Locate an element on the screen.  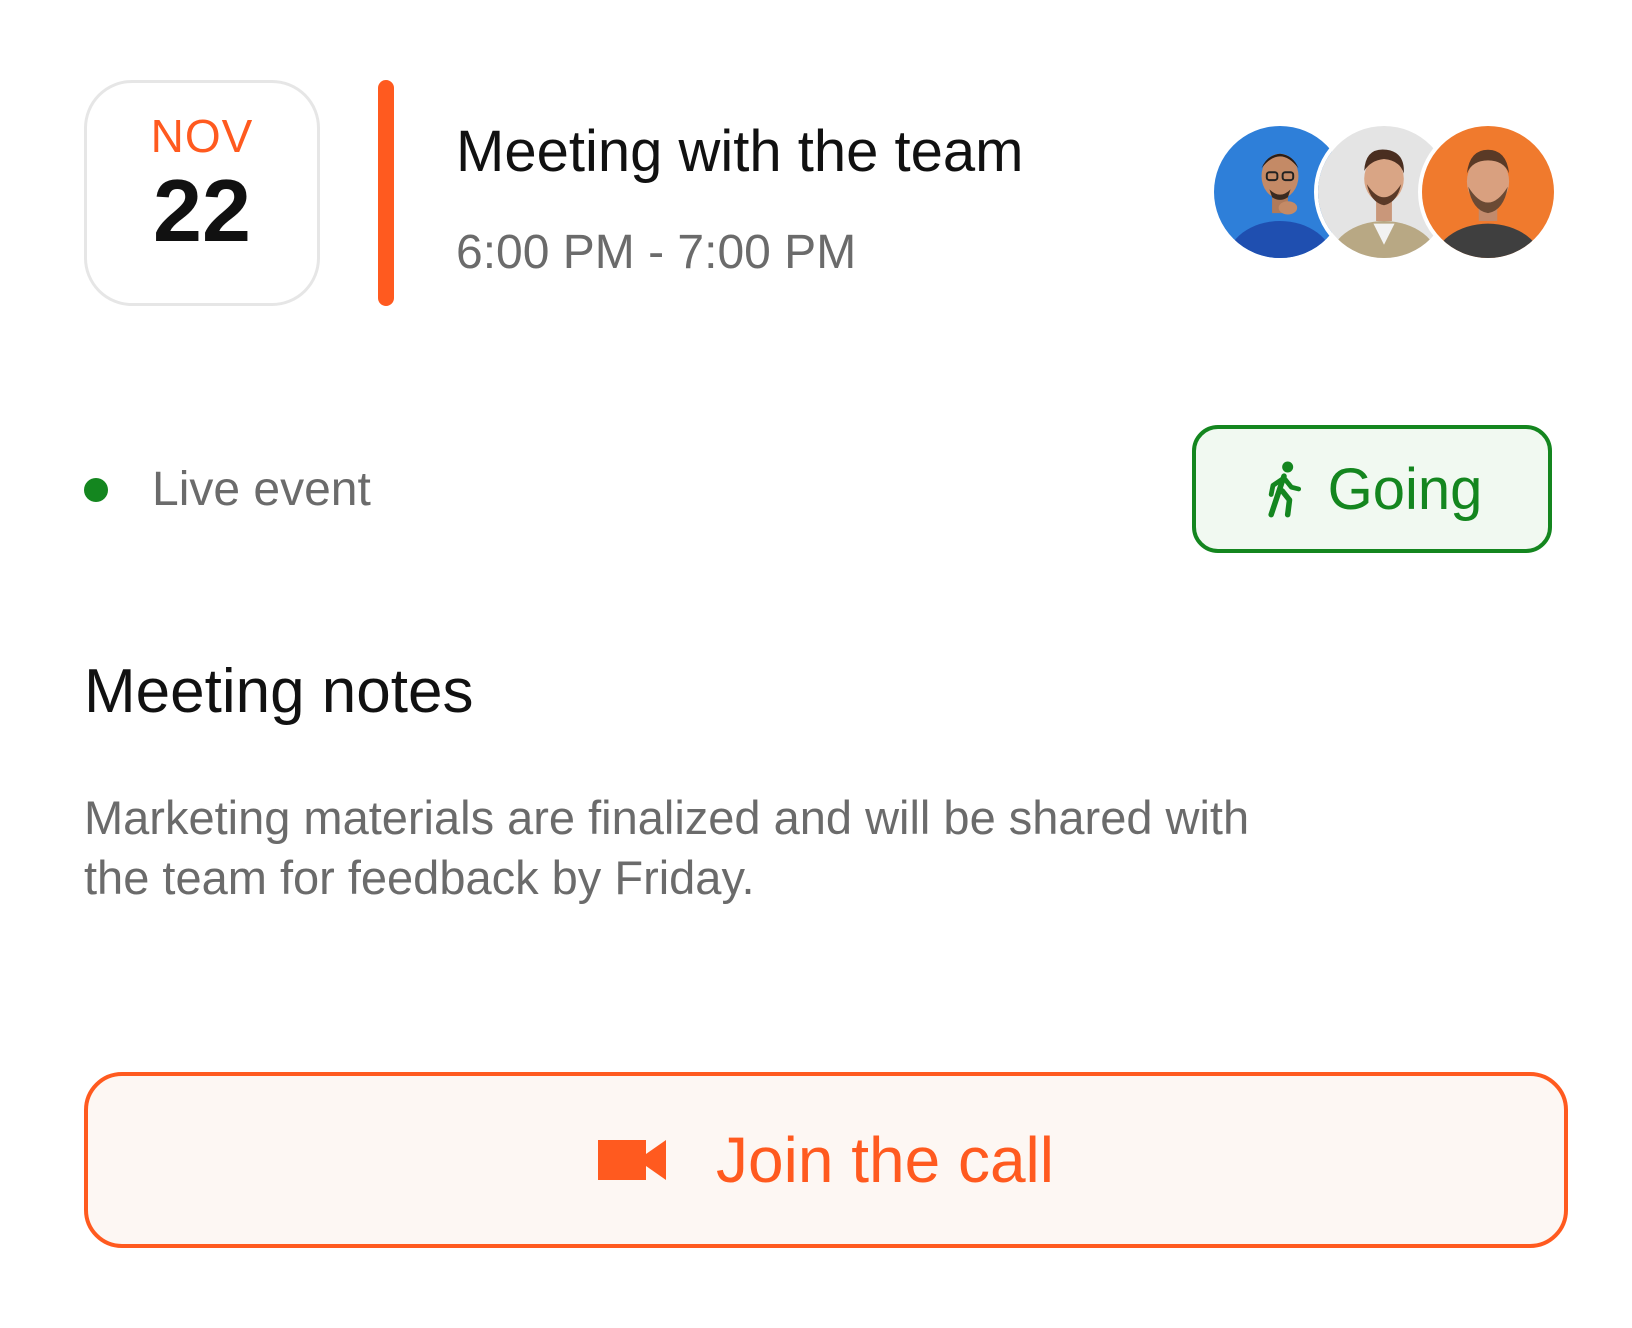
person-orange-bg-avatar is located at coordinates (1488, 192).